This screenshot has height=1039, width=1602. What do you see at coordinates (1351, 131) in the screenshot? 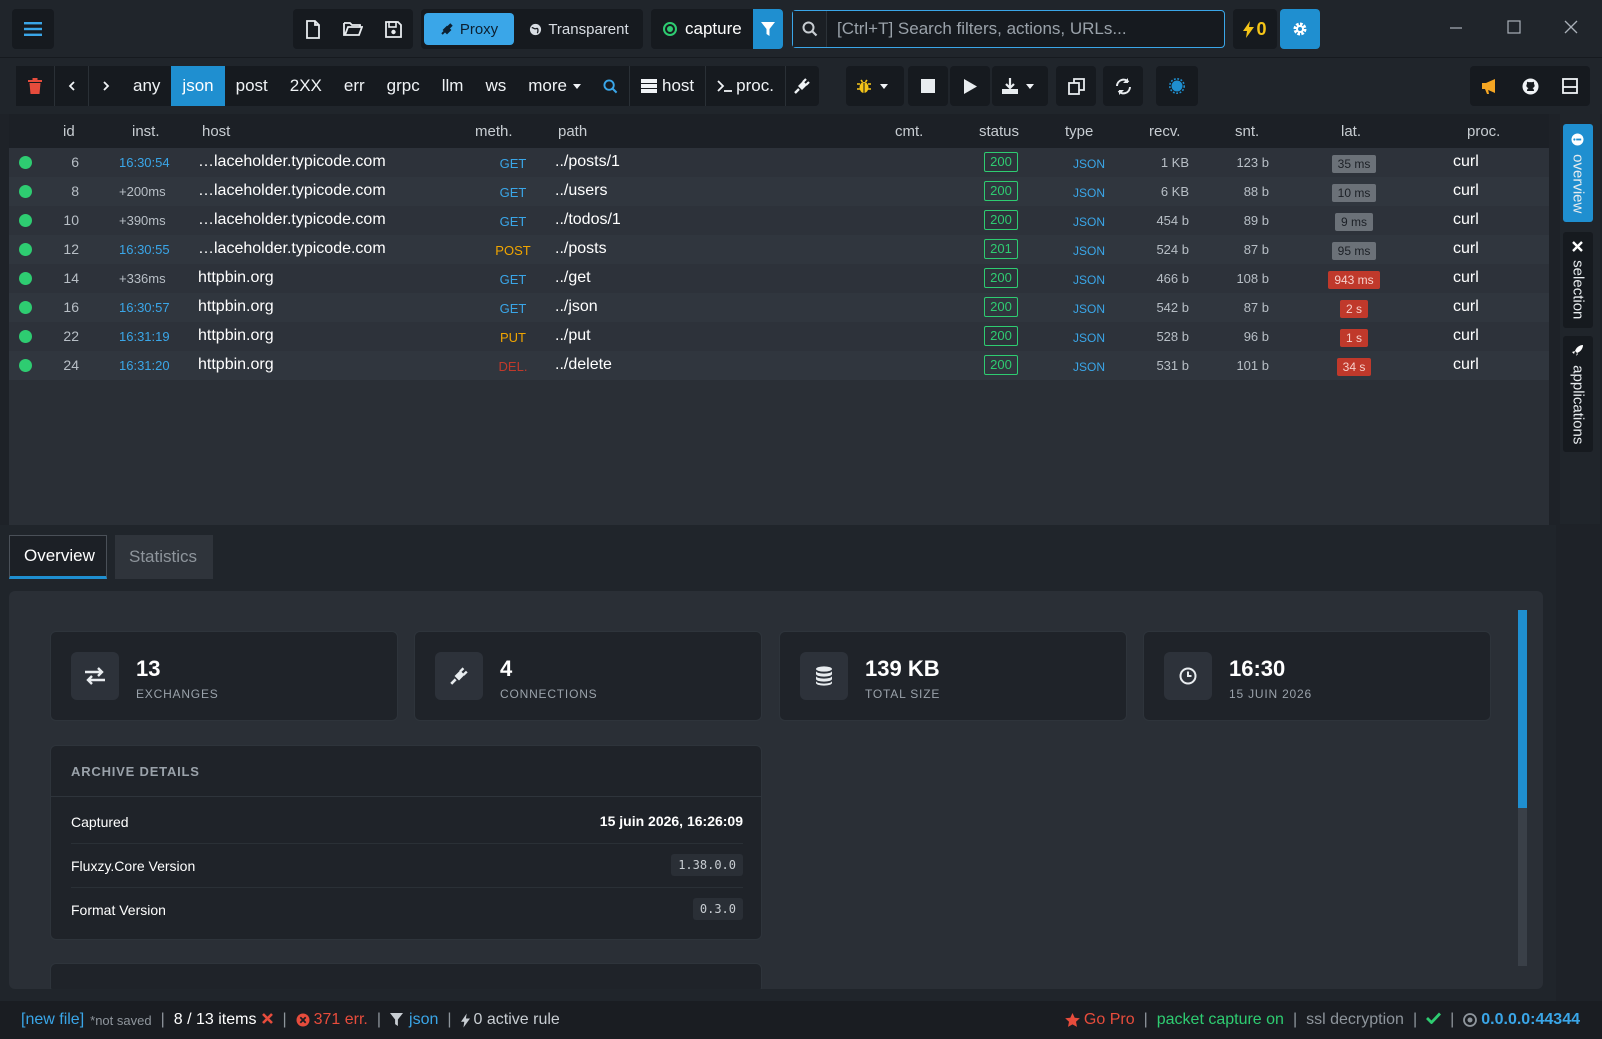
I see `col-latency: lat.` at bounding box center [1351, 131].